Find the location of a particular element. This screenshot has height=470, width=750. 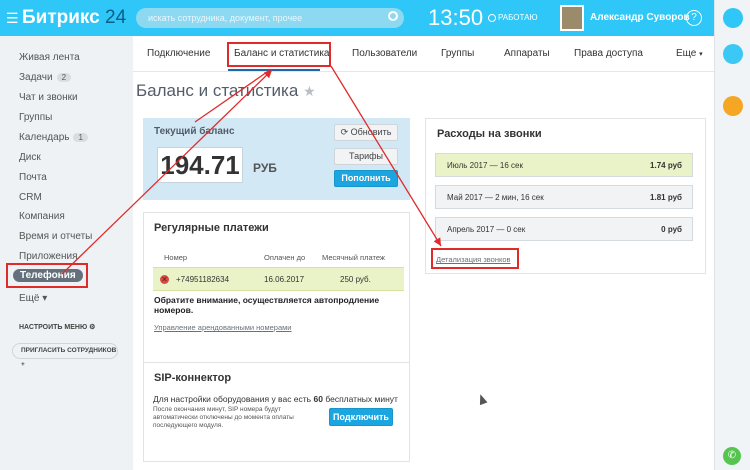

sidebar-item-label: Чат и звонки is located at coordinates (48, 97).